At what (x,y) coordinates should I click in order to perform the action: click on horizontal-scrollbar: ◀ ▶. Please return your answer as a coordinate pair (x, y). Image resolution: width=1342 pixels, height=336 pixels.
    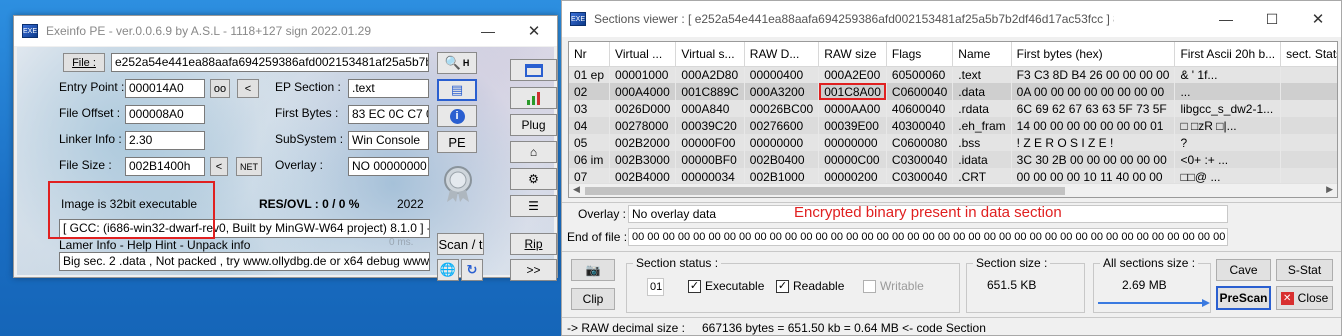
    Looking at the image, I should click on (953, 190).